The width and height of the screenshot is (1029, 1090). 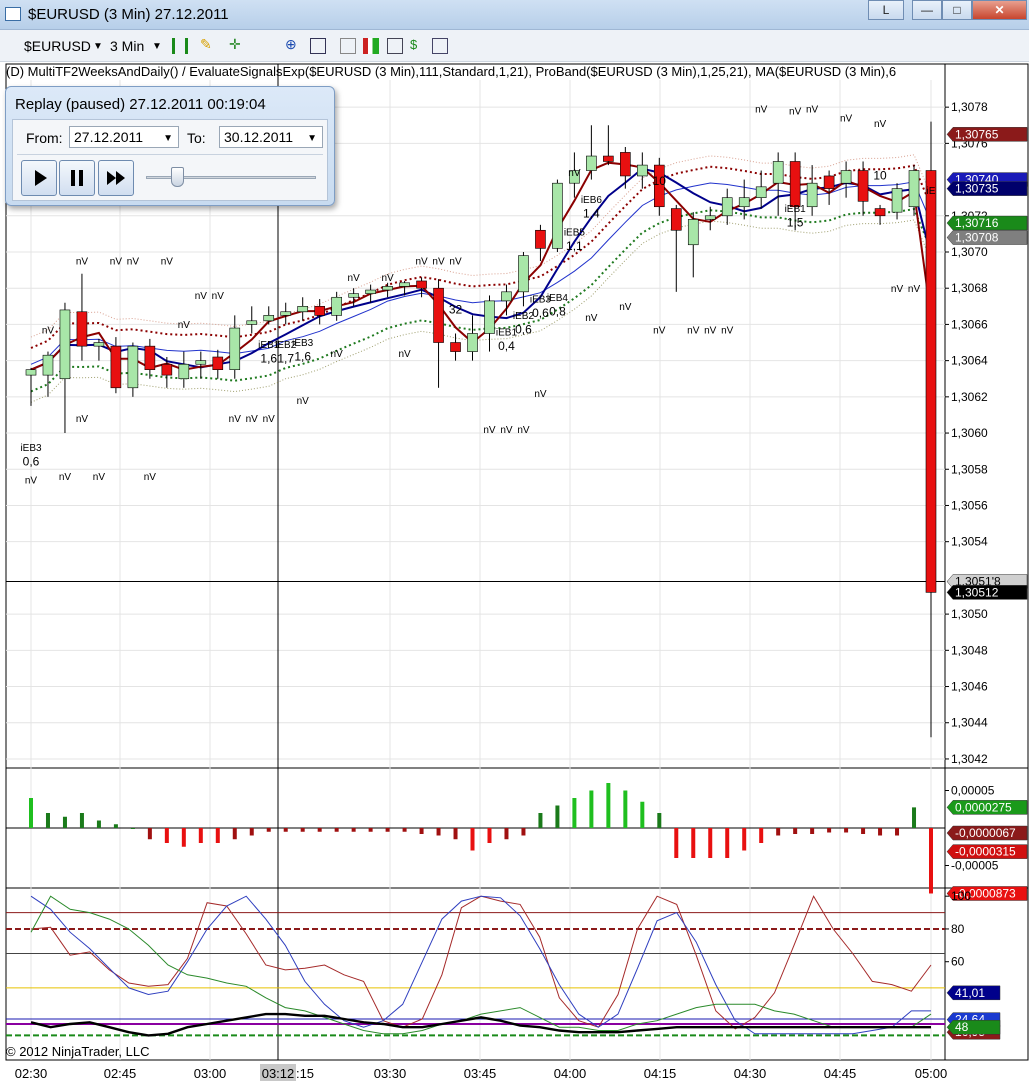 What do you see at coordinates (957, 10) in the screenshot?
I see `maximize-button: □` at bounding box center [957, 10].